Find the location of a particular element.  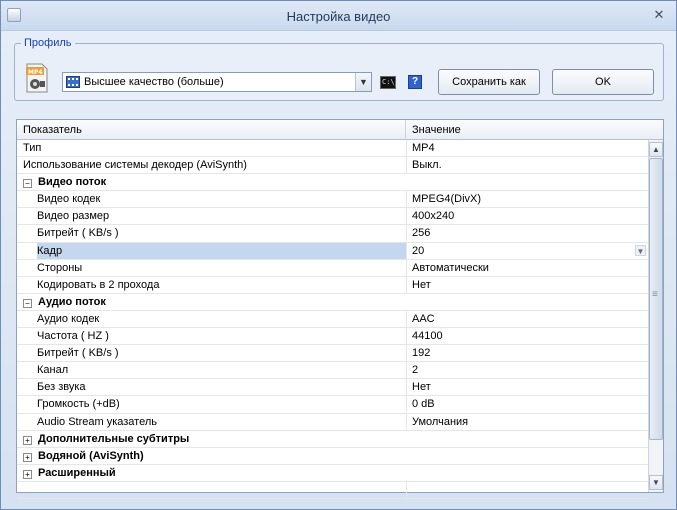

category-label: + Расширенный is located at coordinates (69, 473).